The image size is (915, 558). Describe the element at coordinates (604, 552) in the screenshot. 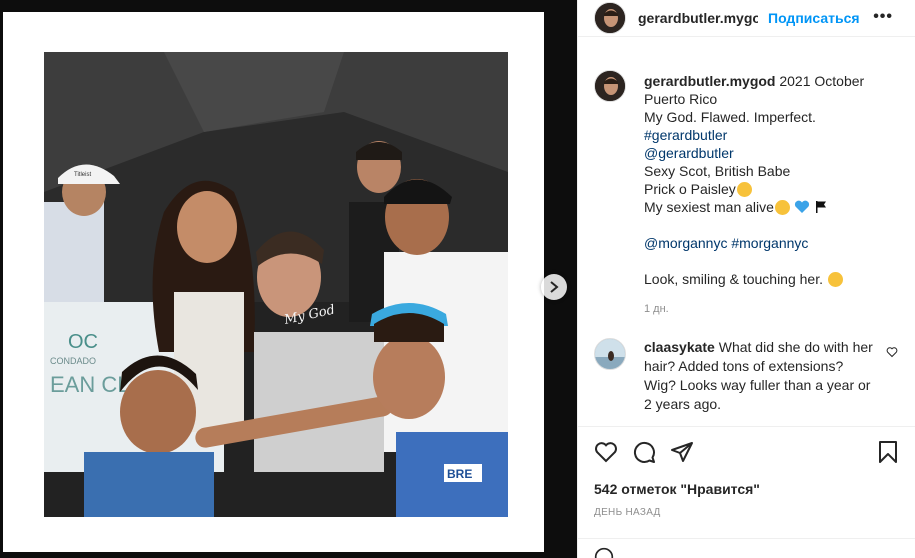

I see `emoji-picker-icon` at that location.